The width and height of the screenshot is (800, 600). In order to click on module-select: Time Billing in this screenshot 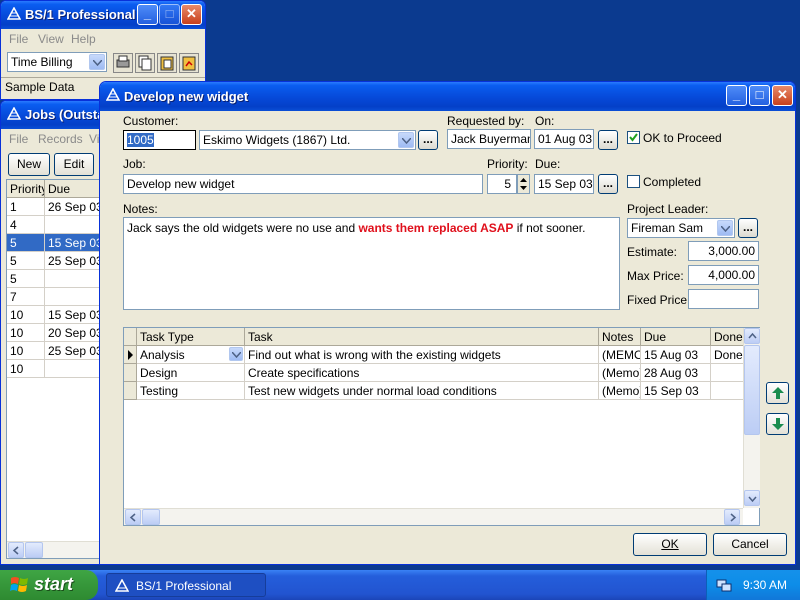, I will do `click(57, 62)`.